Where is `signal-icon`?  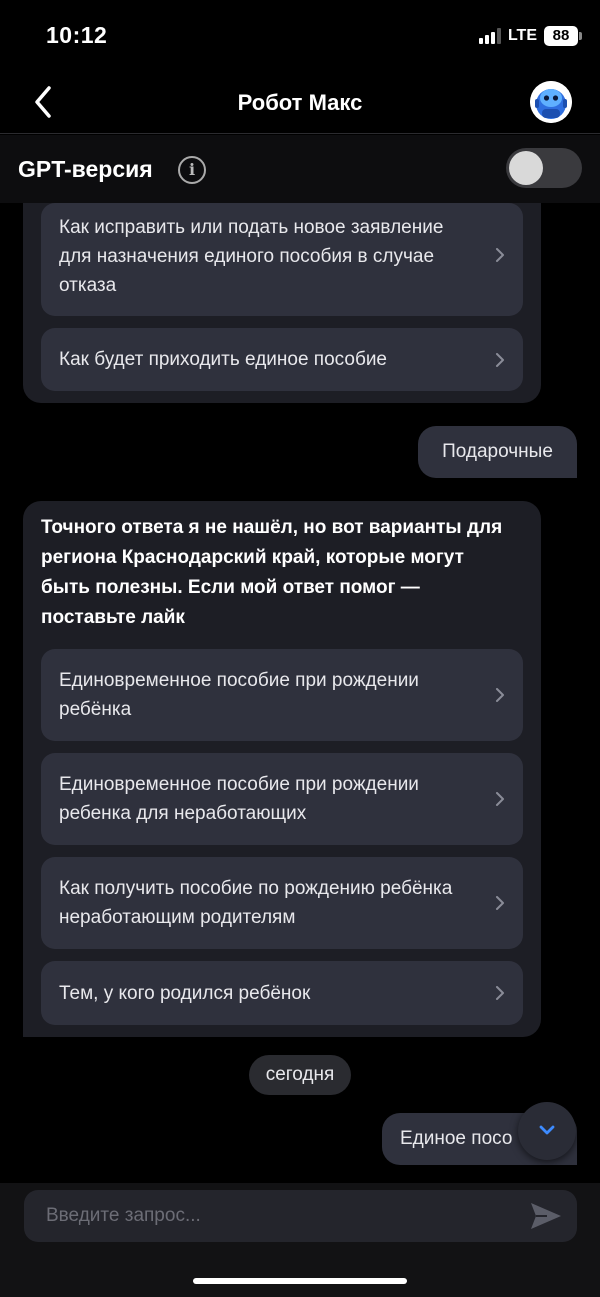 signal-icon is located at coordinates (489, 36).